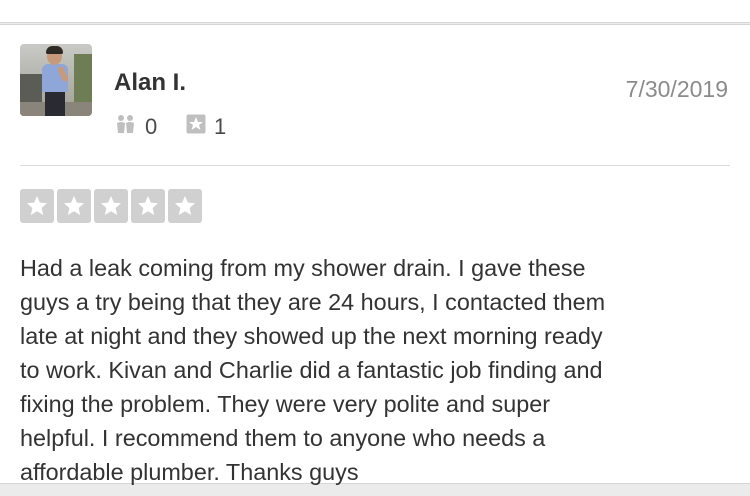  I want to click on star-rating, so click(111, 206).